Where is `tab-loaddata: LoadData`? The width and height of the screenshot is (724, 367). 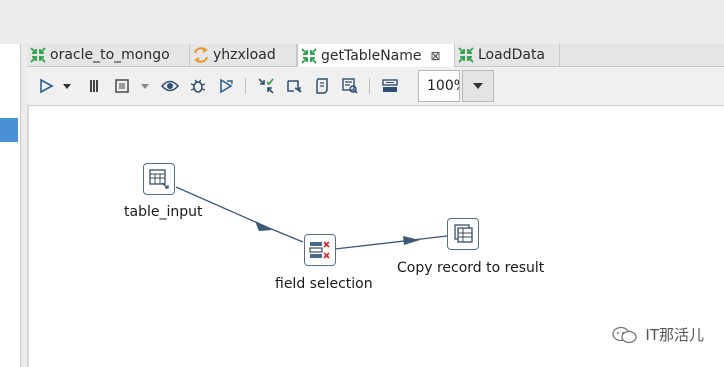
tab-loaddata: LoadData is located at coordinates (507, 55).